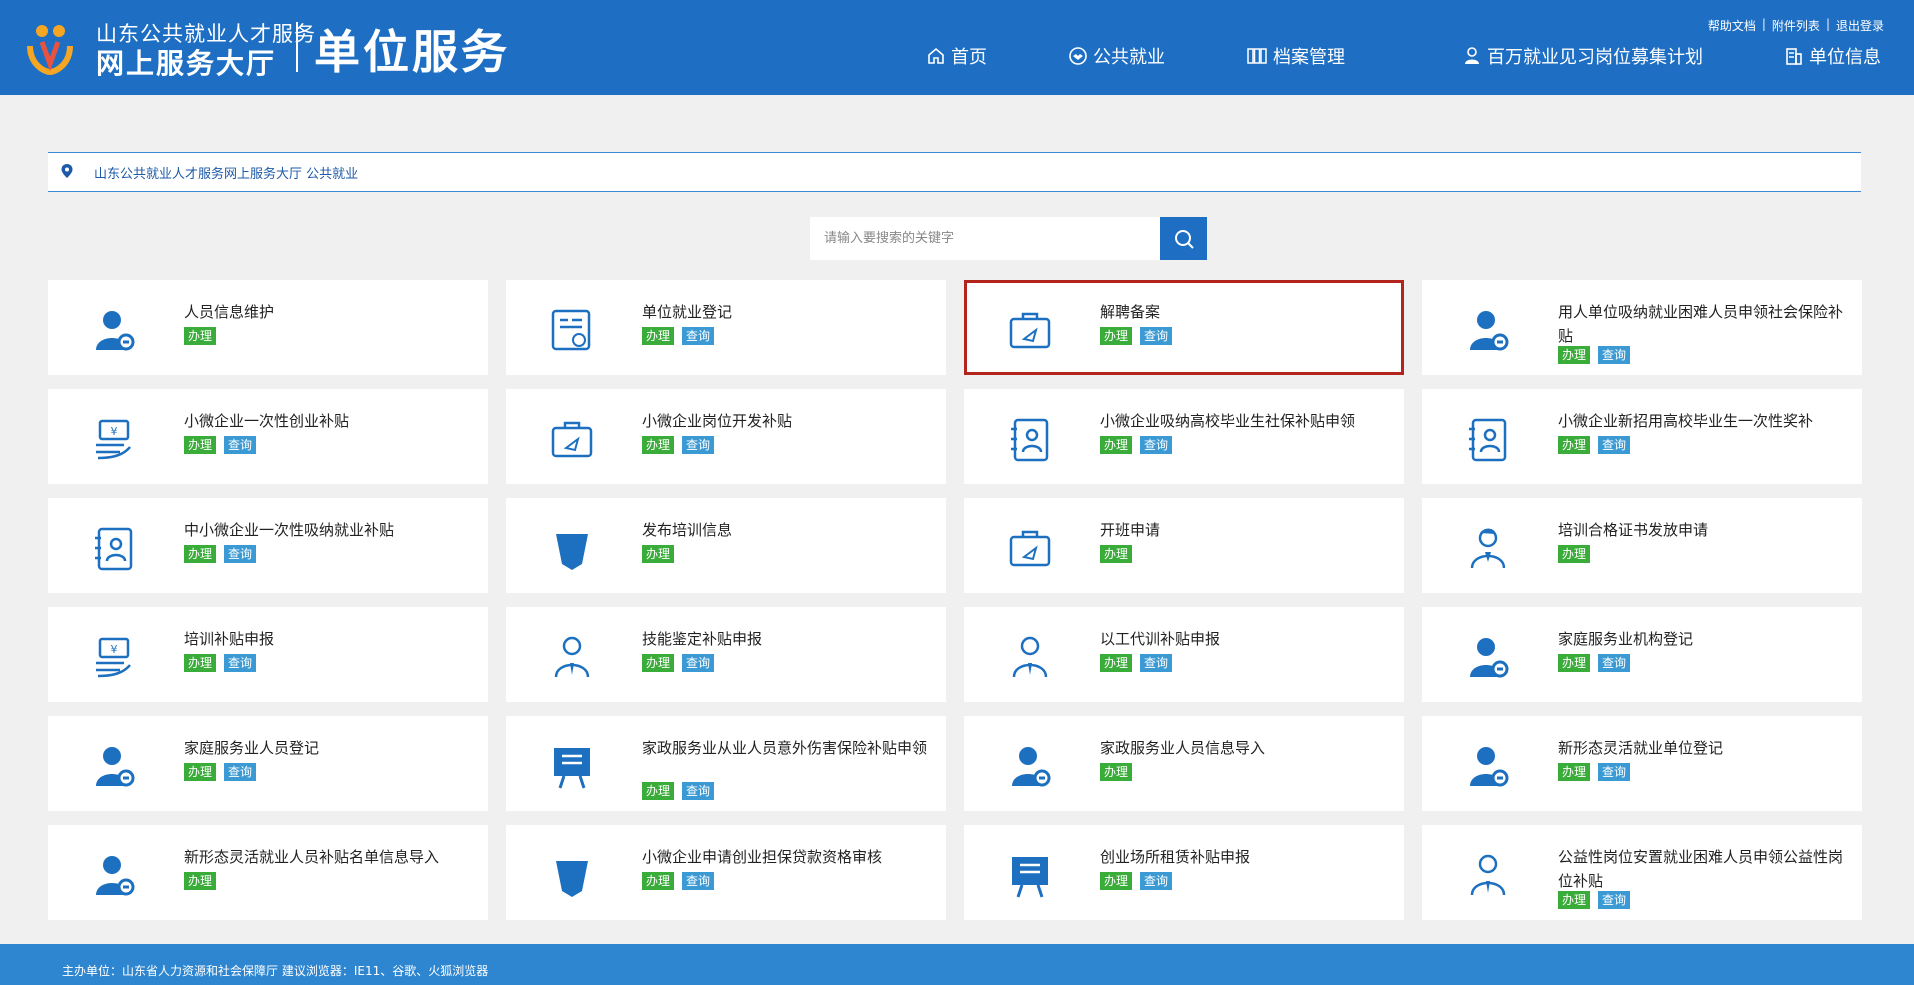  What do you see at coordinates (329, 421) in the screenshot?
I see `service-title: 小微企业一次性创业补贴` at bounding box center [329, 421].